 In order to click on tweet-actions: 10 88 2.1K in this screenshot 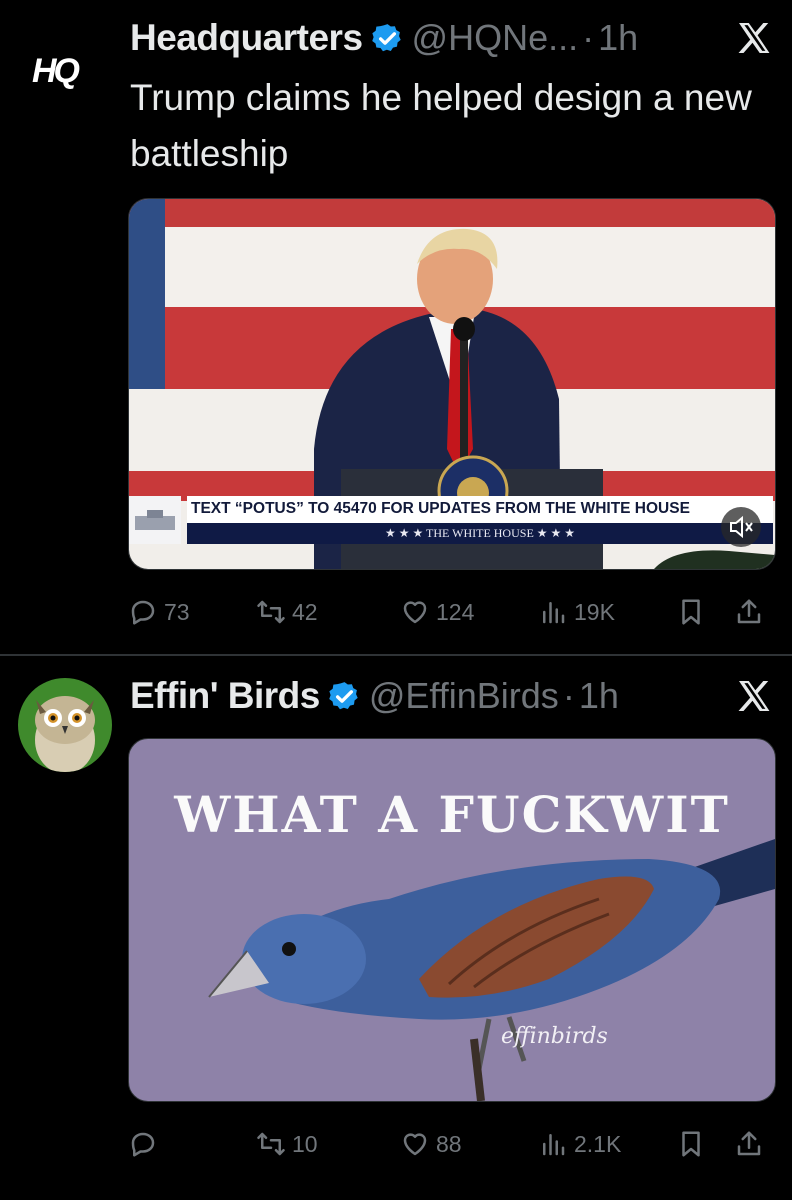, I will do `click(451, 1144)`.